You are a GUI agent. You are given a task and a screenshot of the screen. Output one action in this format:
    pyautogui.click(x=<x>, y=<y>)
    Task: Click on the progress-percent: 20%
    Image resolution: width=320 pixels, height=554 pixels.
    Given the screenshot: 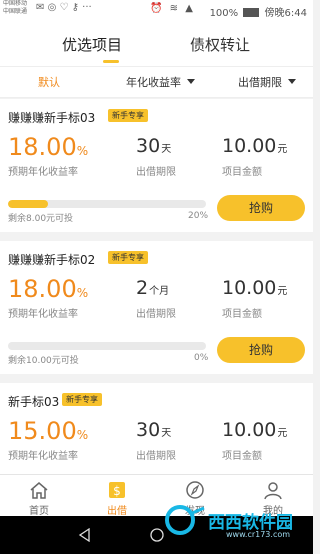 What is the action you would take?
    pyautogui.click(x=198, y=216)
    